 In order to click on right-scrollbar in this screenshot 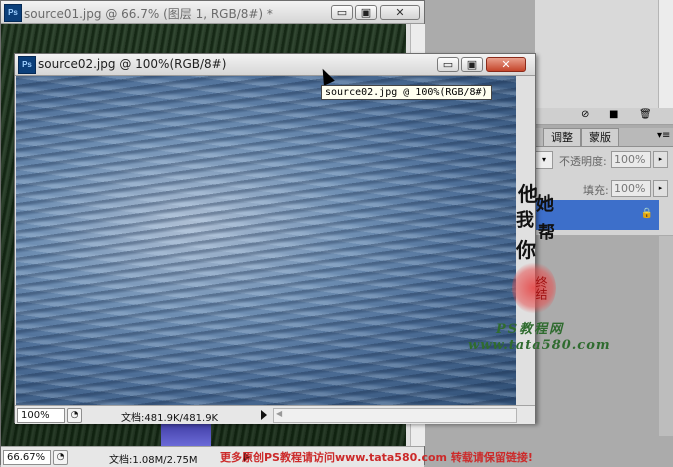, I will do `click(666, 336)`.